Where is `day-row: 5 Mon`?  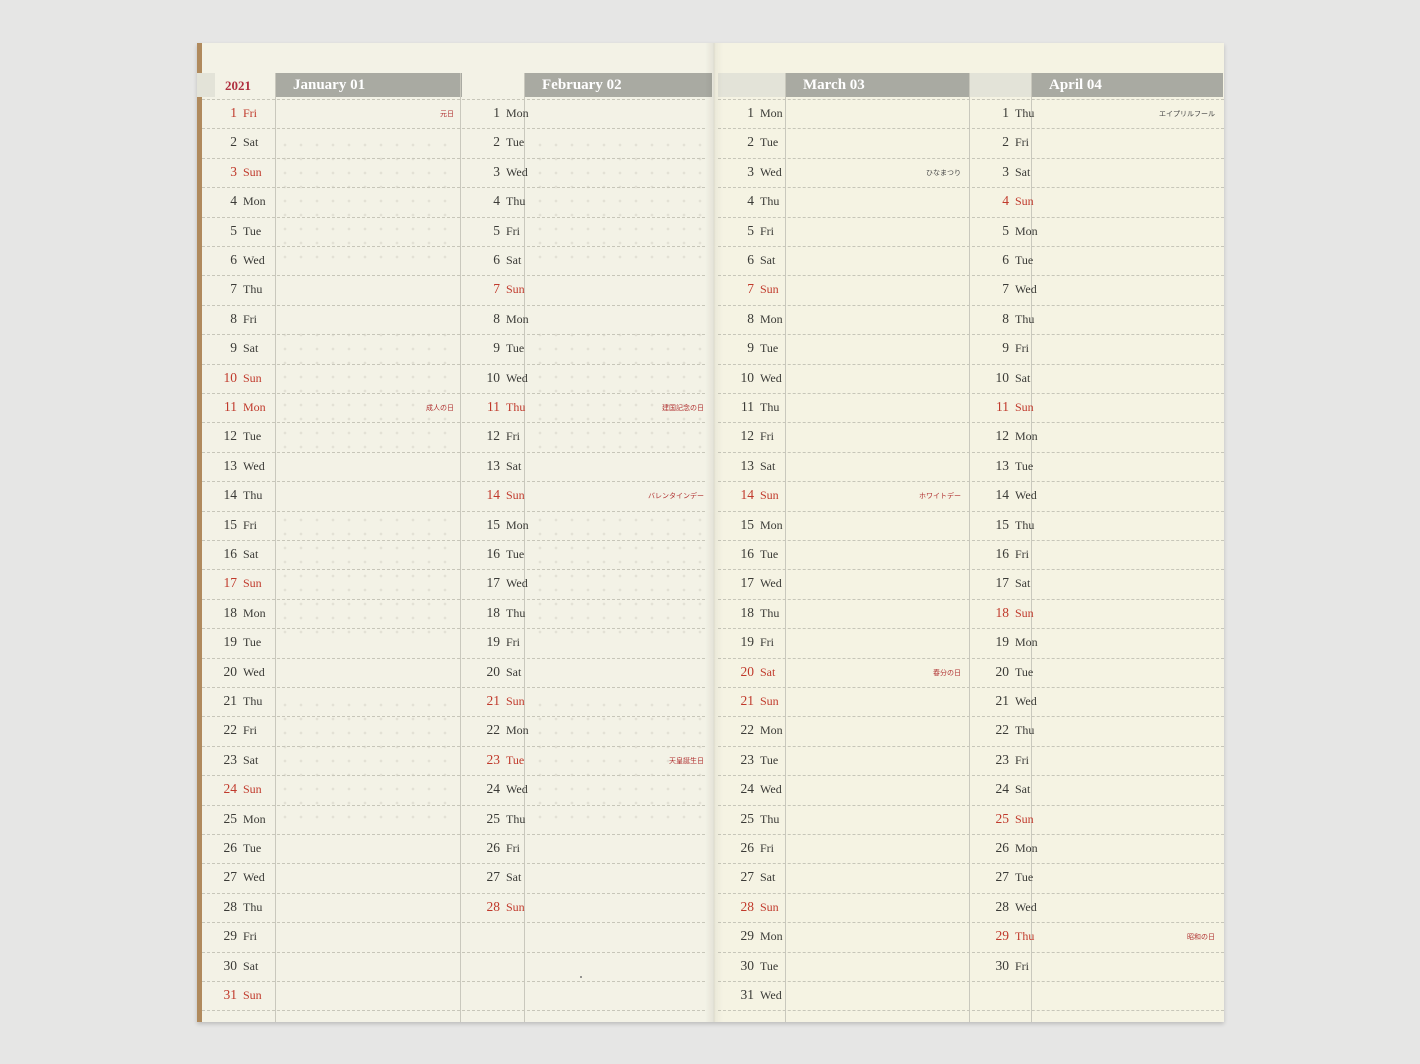 day-row: 5 Mon is located at coordinates (1096, 231).